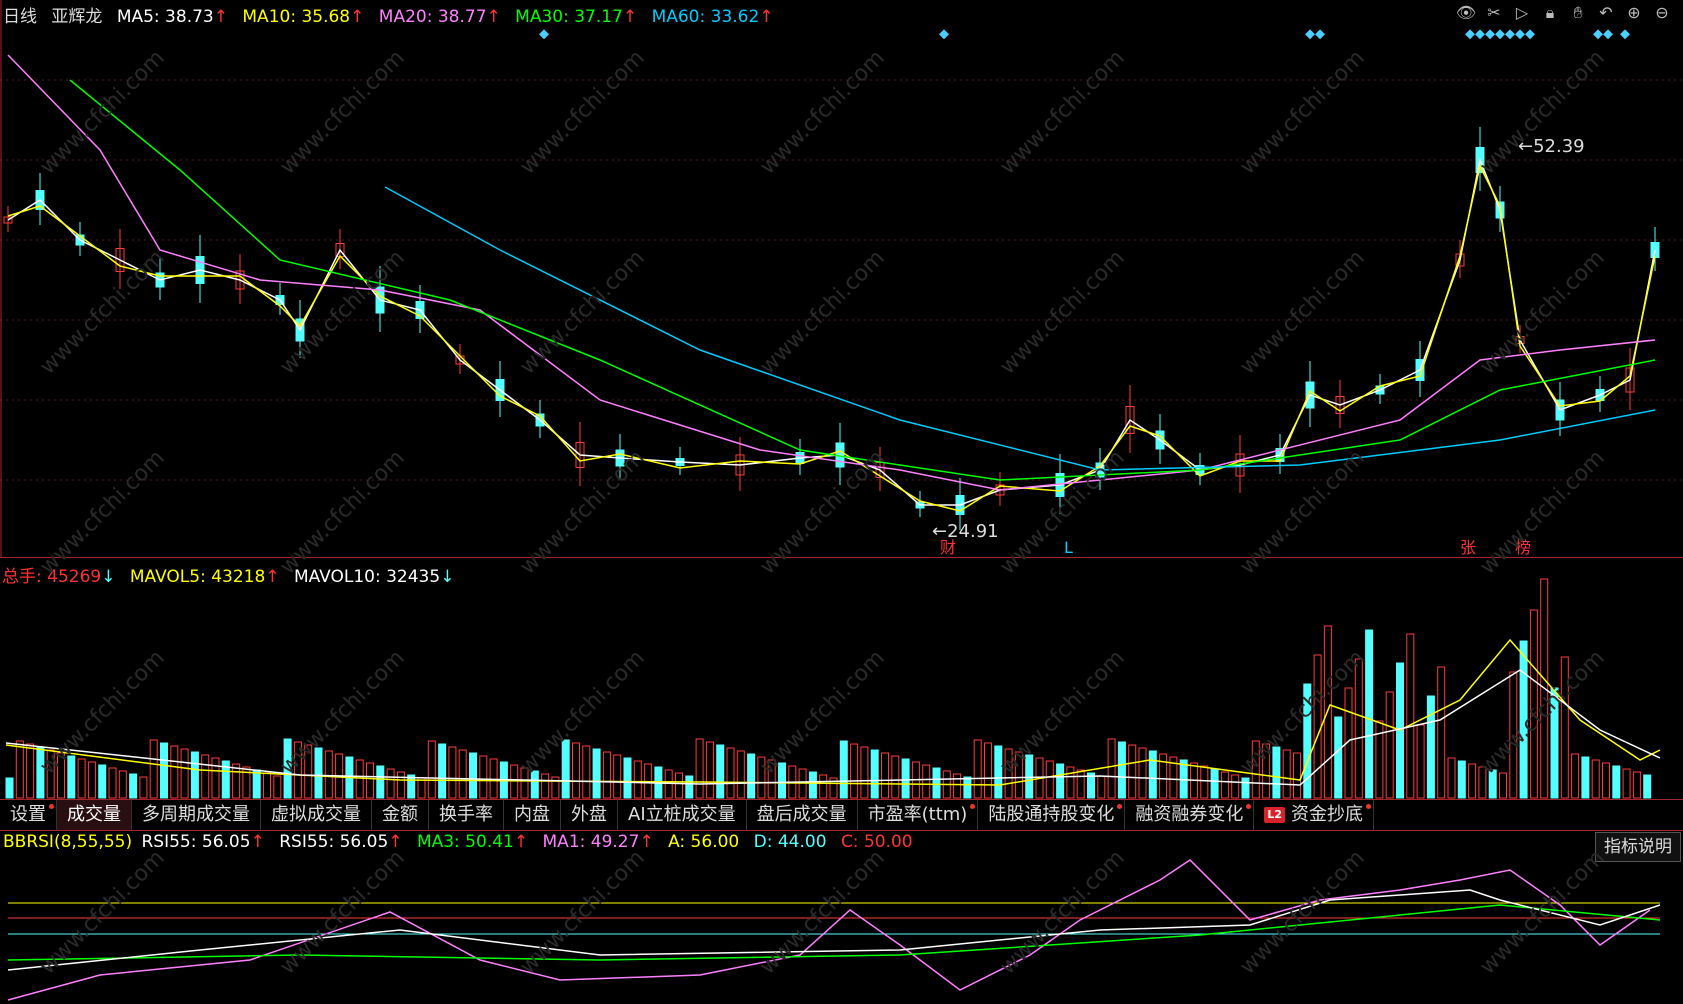 The width and height of the screenshot is (1683, 1004). I want to click on rsi55a-value: RSI55: 56.05↑, so click(203, 842).